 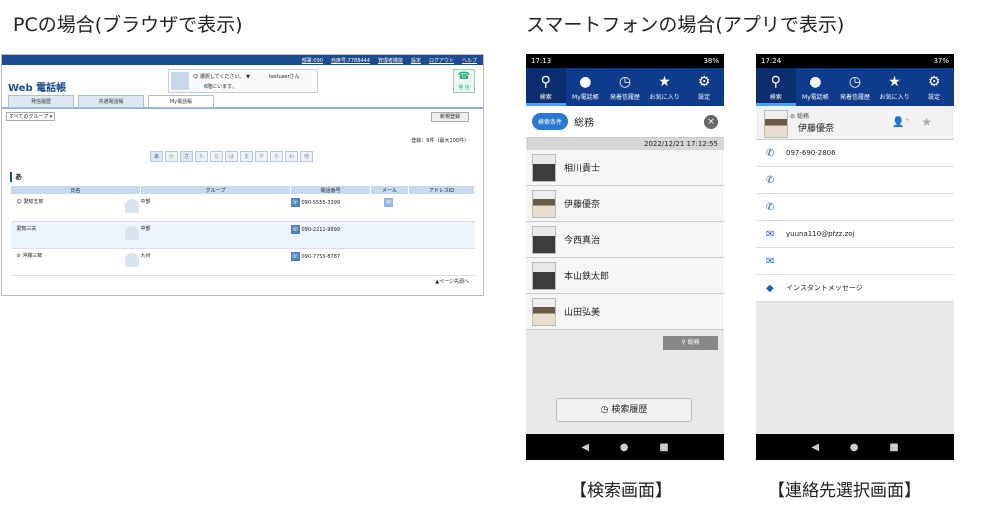 I want to click on search-input: 総務, so click(x=636, y=121).